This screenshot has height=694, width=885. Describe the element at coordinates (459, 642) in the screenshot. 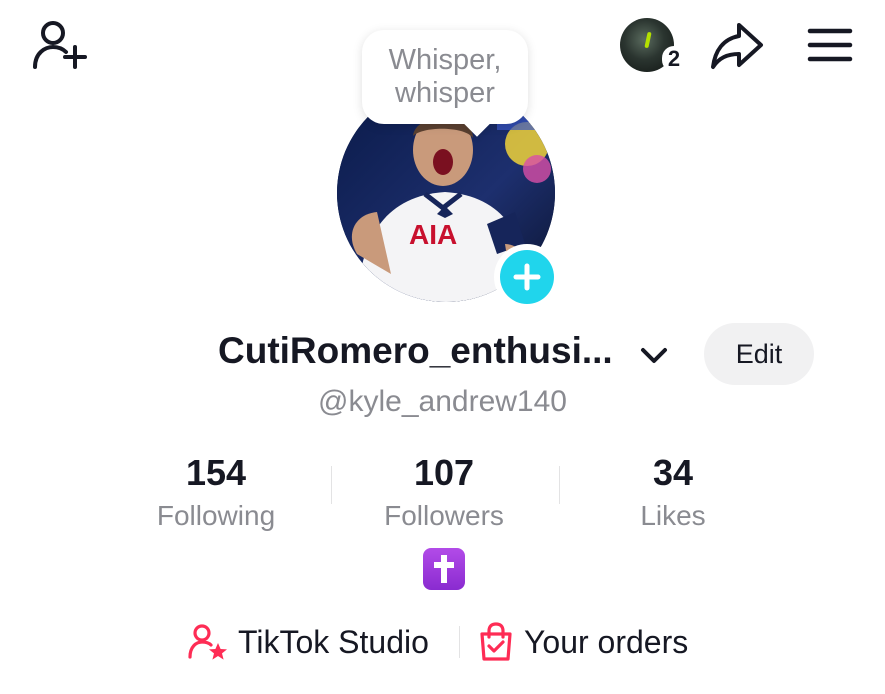

I see `link-divider` at that location.